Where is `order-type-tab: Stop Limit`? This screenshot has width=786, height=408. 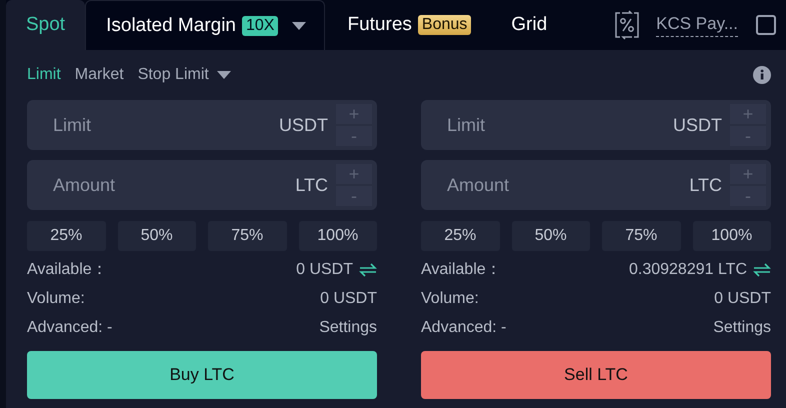 order-type-tab: Stop Limit is located at coordinates (184, 75).